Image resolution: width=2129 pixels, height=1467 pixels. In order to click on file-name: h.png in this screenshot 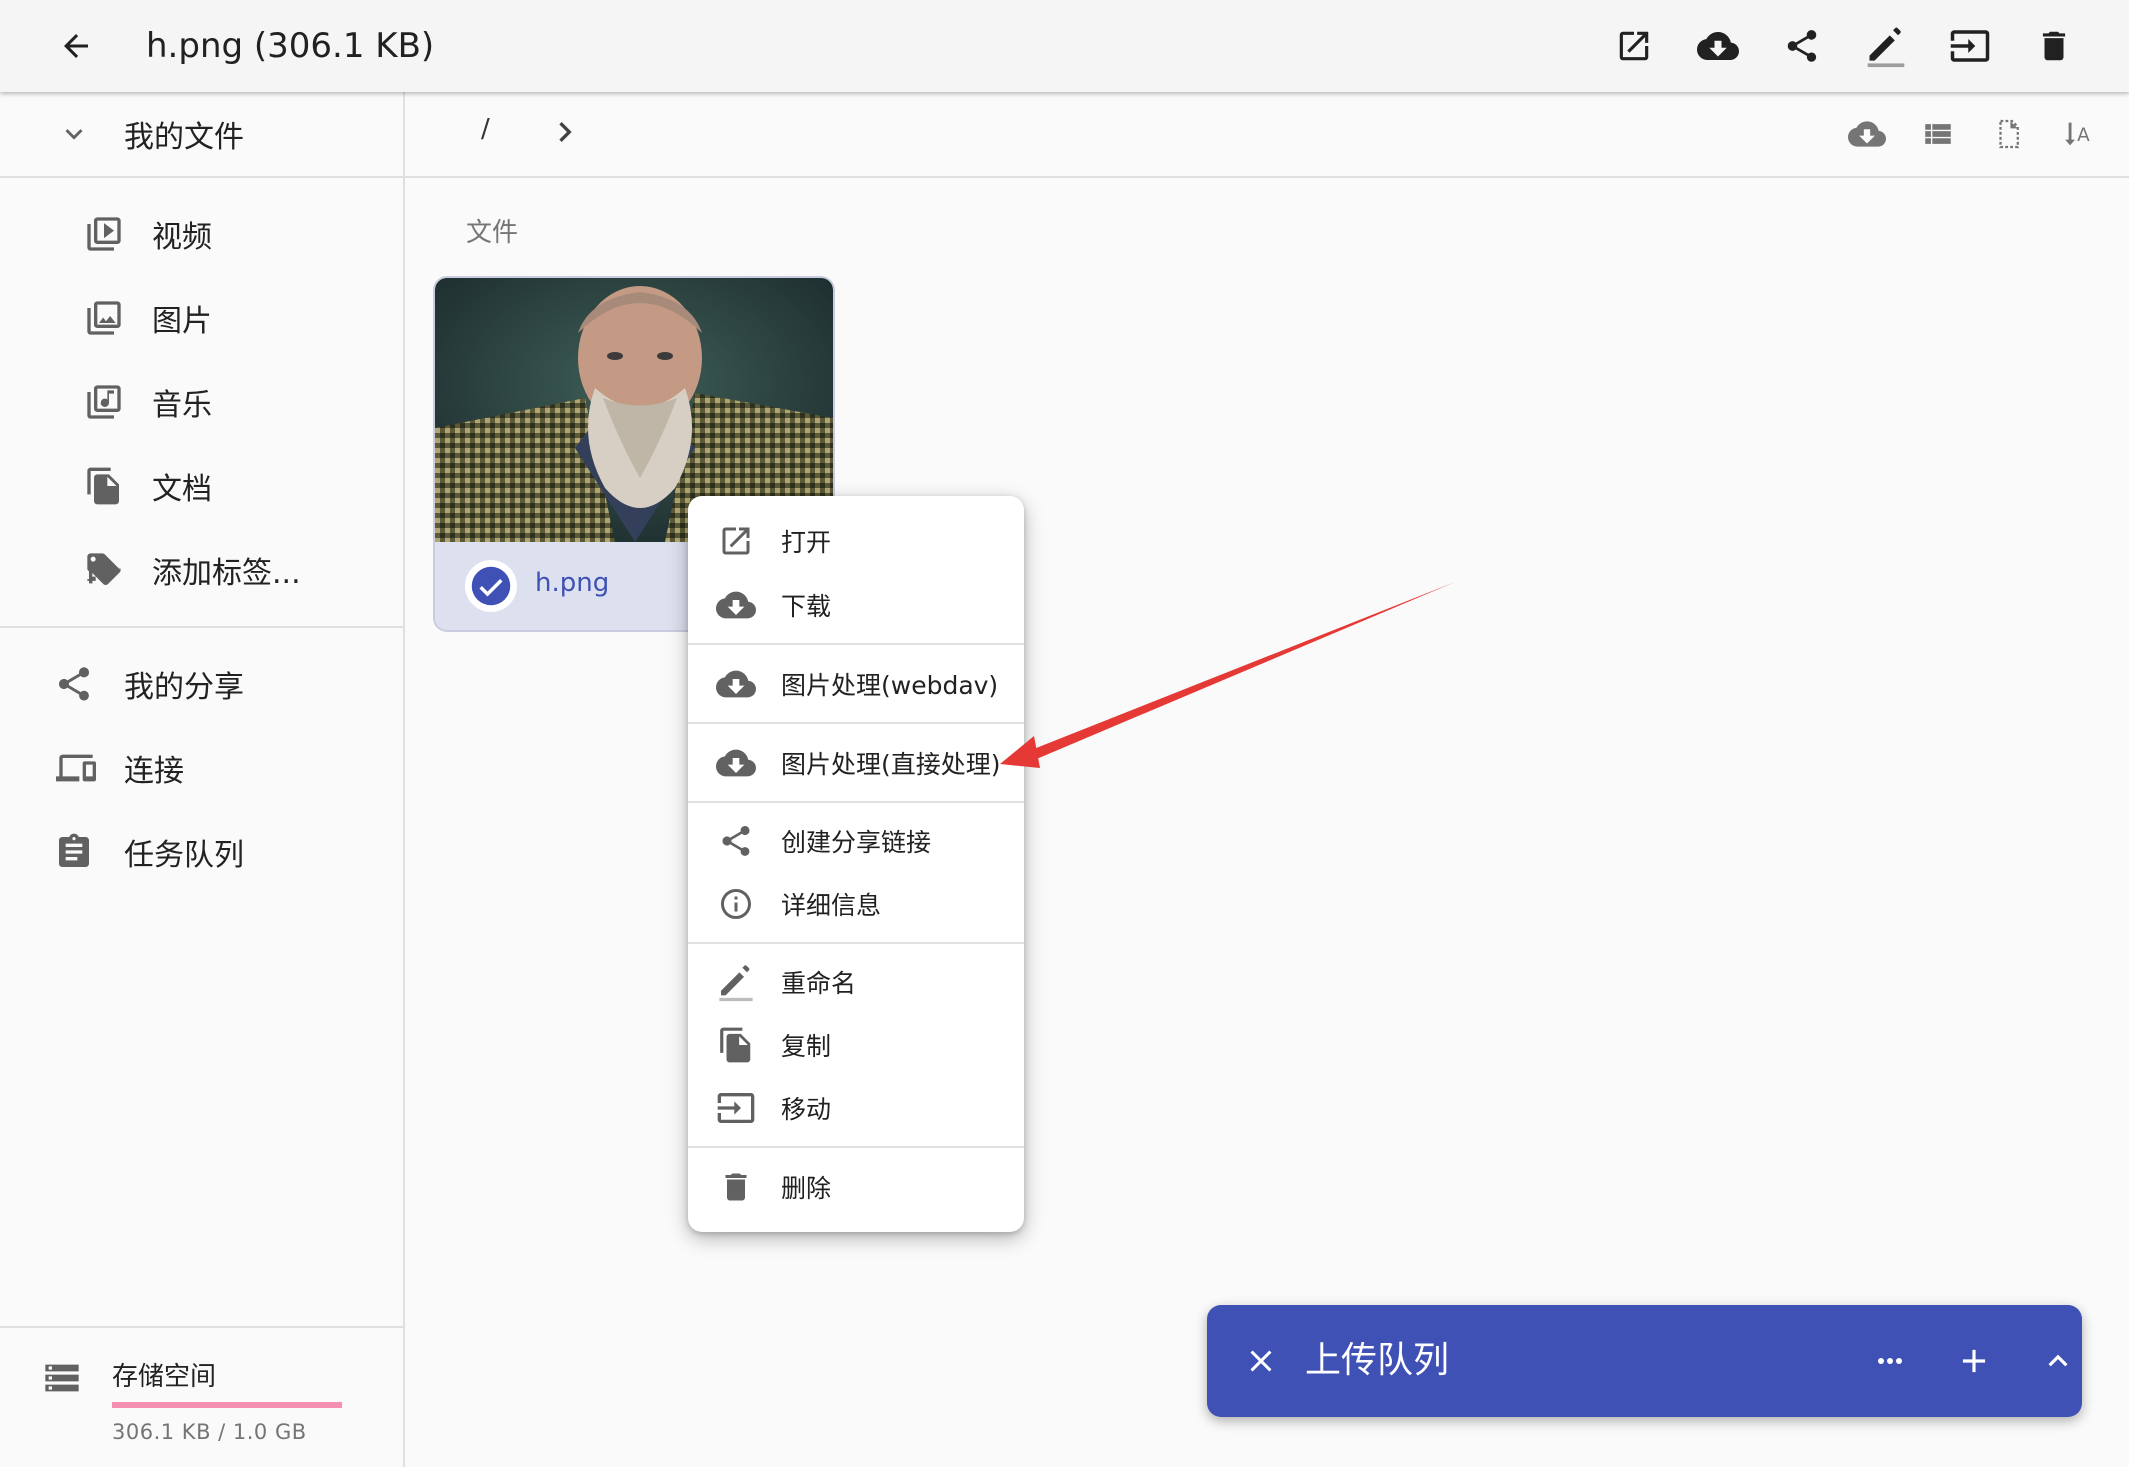, I will do `click(572, 583)`.